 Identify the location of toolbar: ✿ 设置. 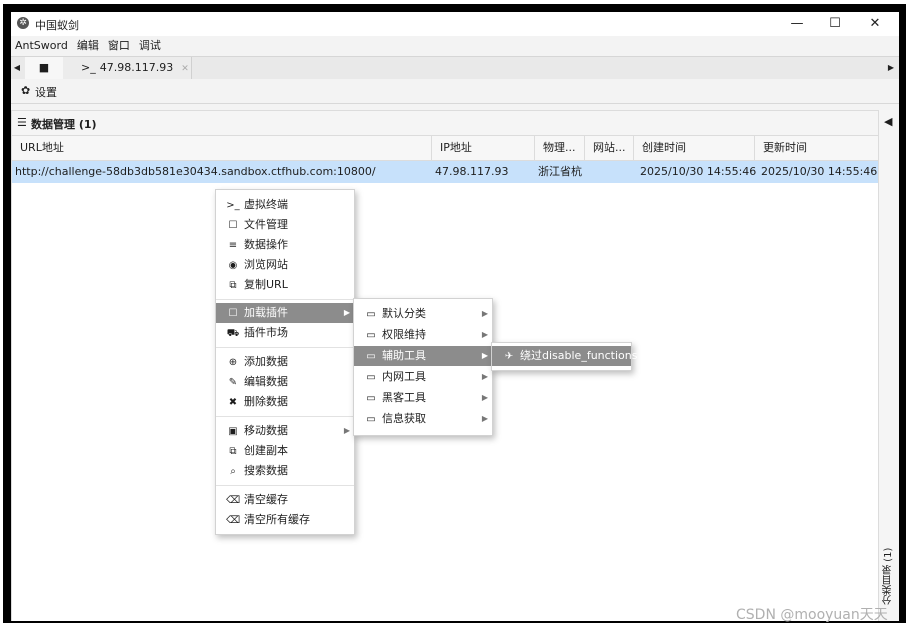
(455, 91).